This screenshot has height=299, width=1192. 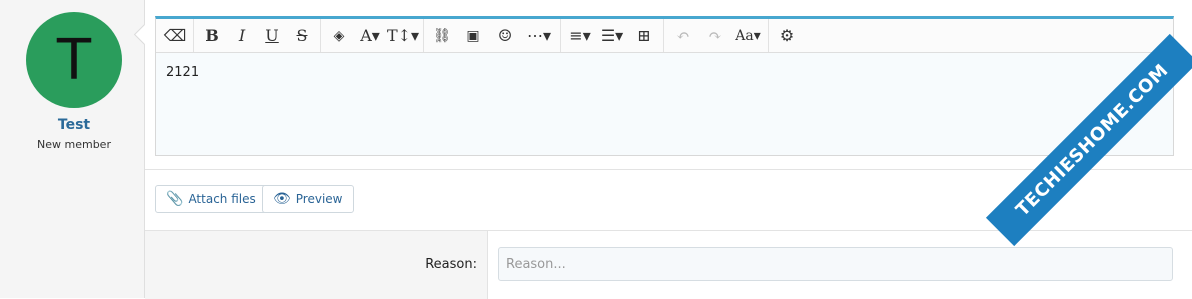 I want to click on image-icon: ▣, so click(x=473, y=35).